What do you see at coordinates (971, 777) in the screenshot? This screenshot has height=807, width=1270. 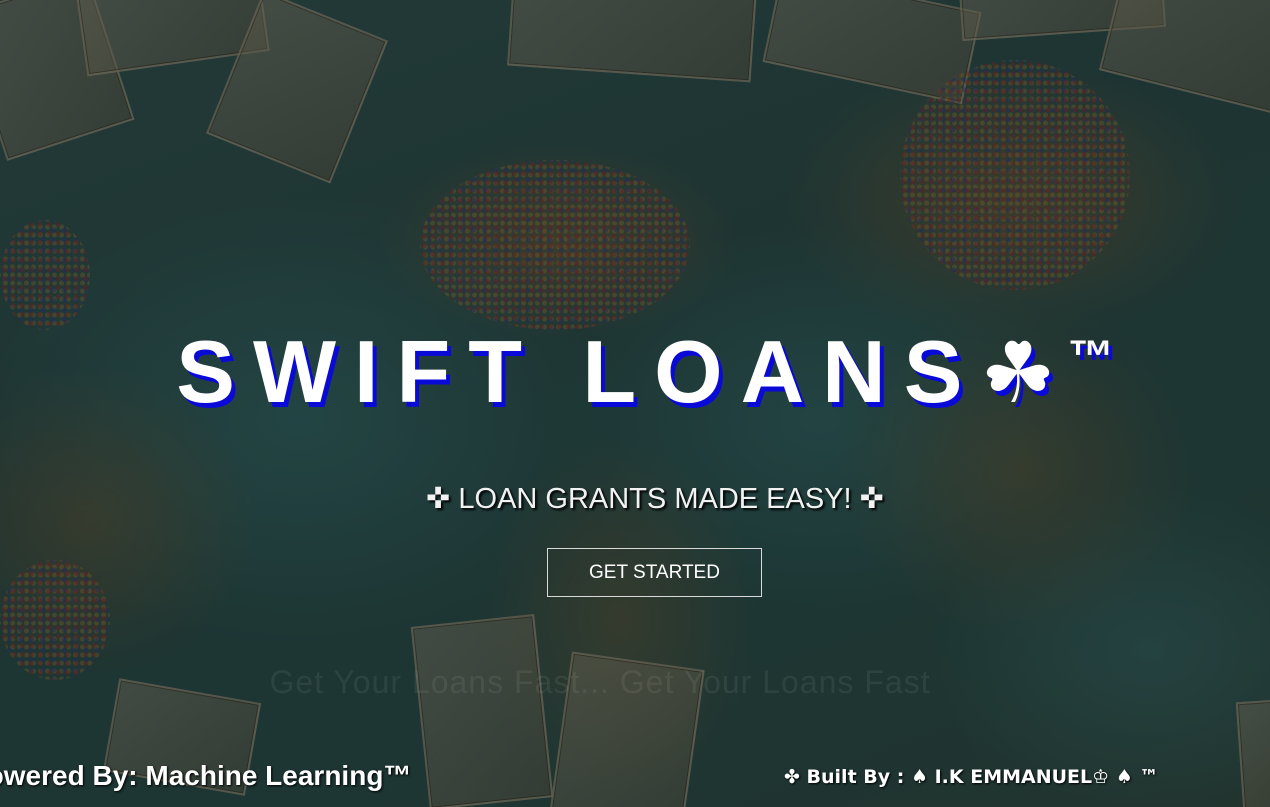 I see `built-by-credit: ✤ Built By : ♠ I.K EMMANUEL♔ ♠ ™` at bounding box center [971, 777].